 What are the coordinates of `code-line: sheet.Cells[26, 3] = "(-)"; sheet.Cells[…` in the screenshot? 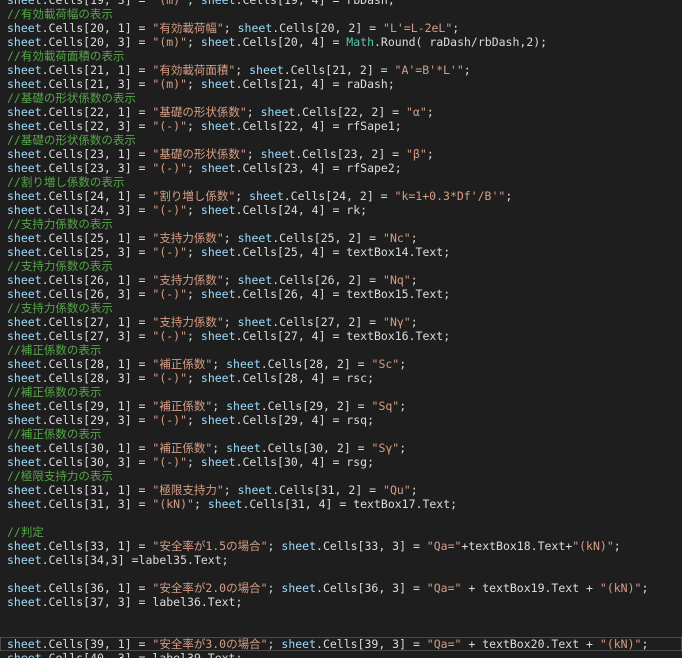 It's located at (341, 294).